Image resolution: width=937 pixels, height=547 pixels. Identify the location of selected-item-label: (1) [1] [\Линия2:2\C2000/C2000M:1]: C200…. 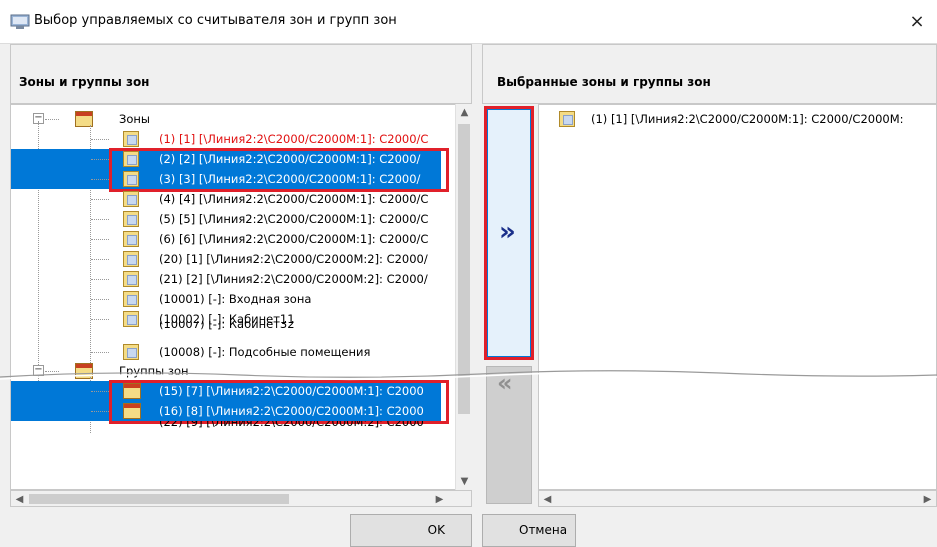
(747, 119).